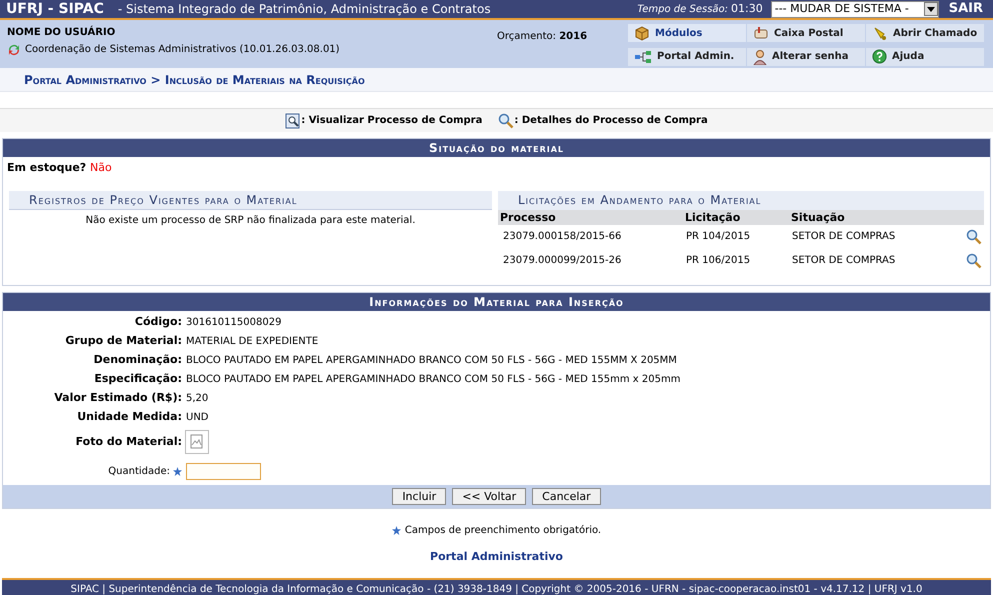 This screenshot has height=595, width=993. What do you see at coordinates (252, 342) in the screenshot?
I see `field-value: MATERIAL DE EXPEDIENTE` at bounding box center [252, 342].